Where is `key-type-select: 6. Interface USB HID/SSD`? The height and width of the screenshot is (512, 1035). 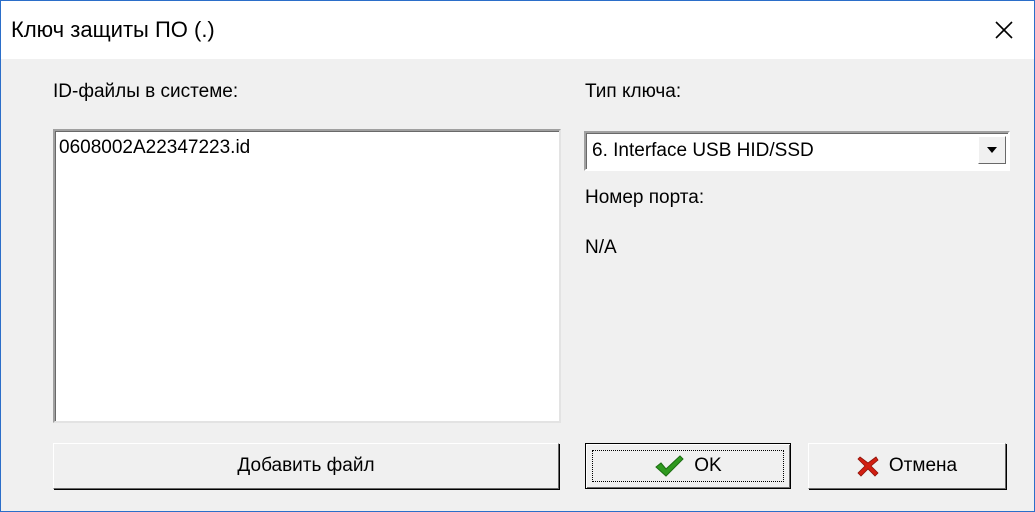 key-type-select: 6. Interface USB HID/SSD is located at coordinates (797, 151).